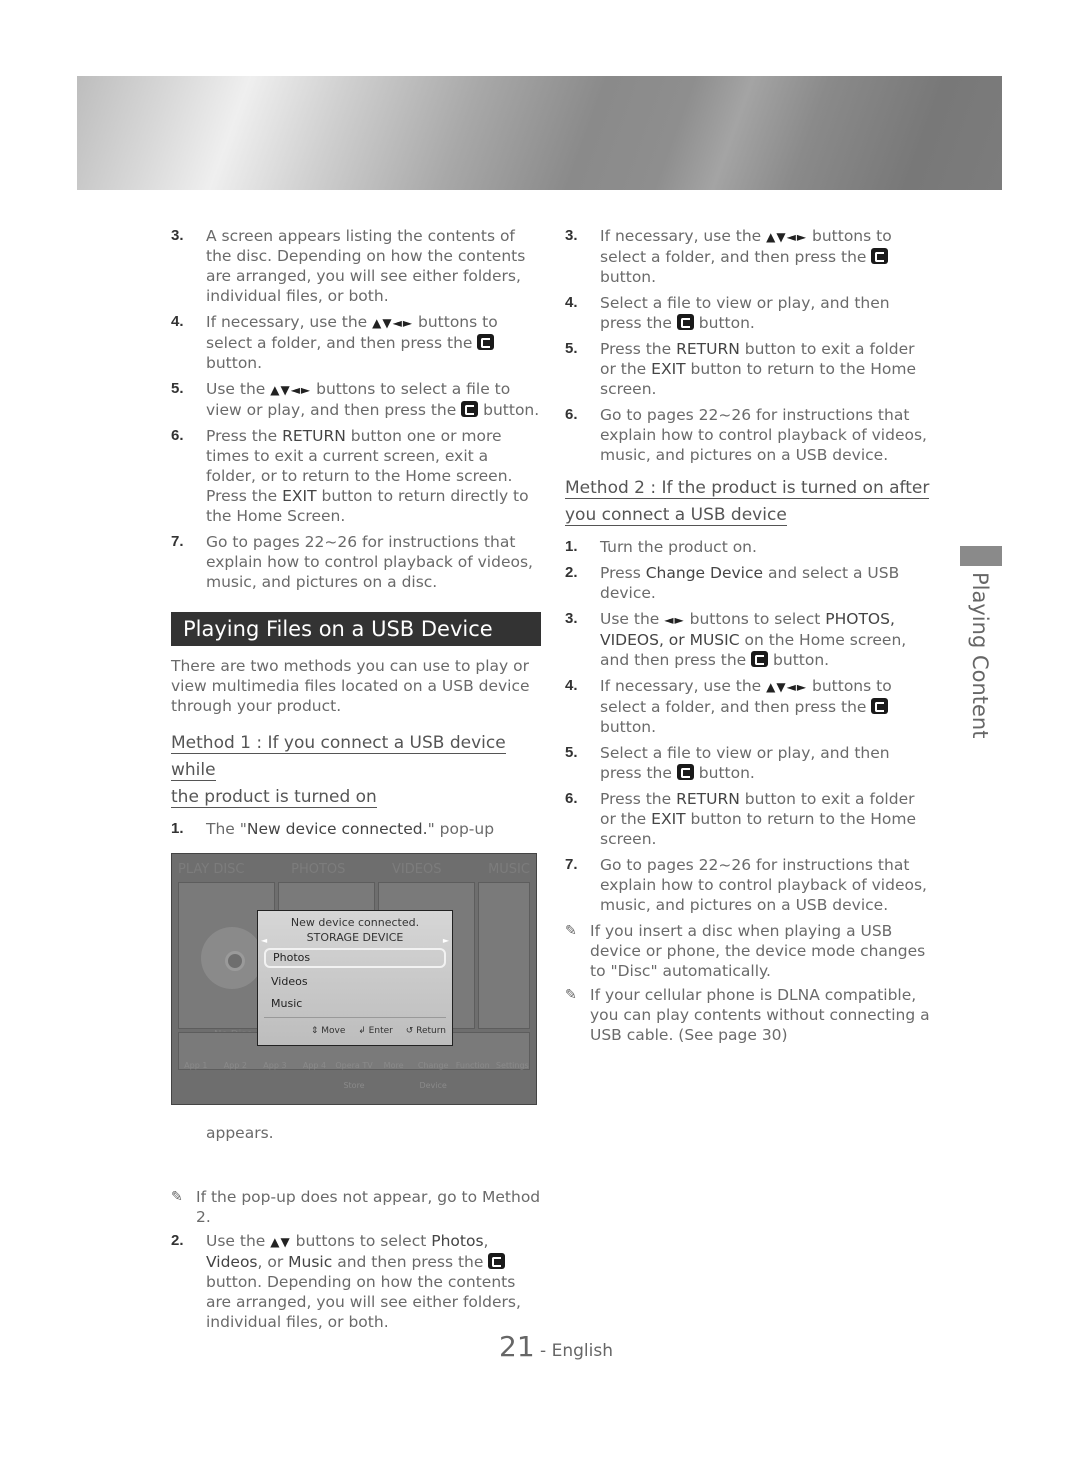  Describe the element at coordinates (356, 629) in the screenshot. I see `section-title: Playing Files on a USB Device` at that location.